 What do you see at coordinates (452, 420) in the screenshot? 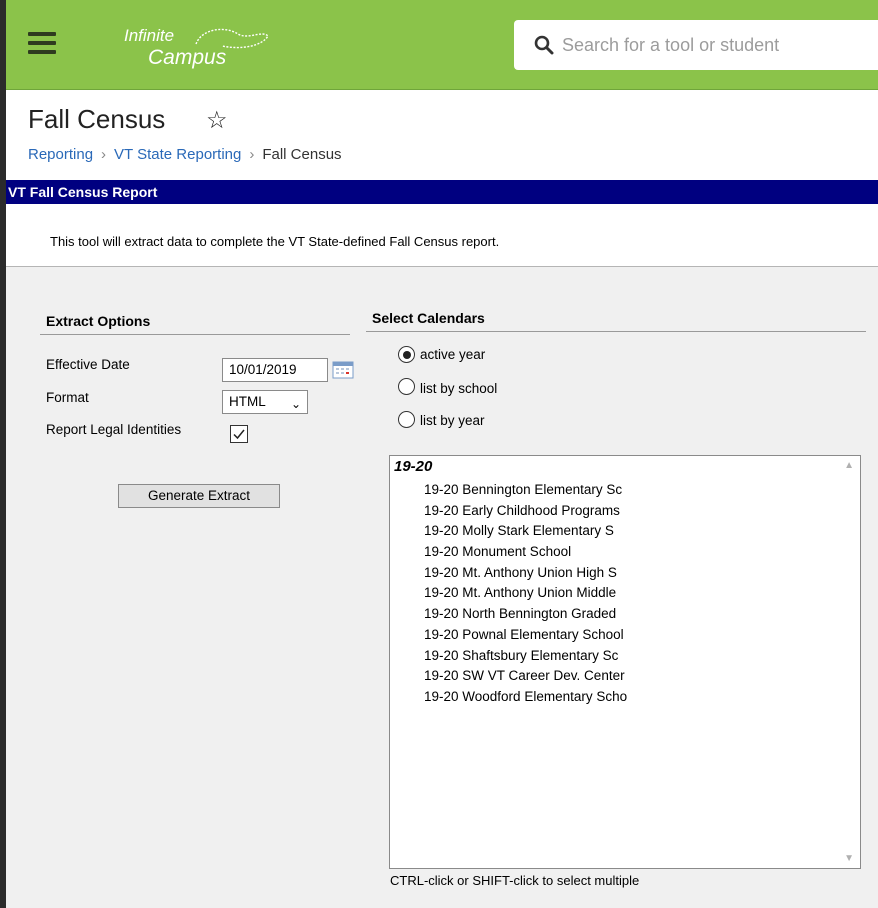
I see `radio-list-by-year-label: list by year` at bounding box center [452, 420].